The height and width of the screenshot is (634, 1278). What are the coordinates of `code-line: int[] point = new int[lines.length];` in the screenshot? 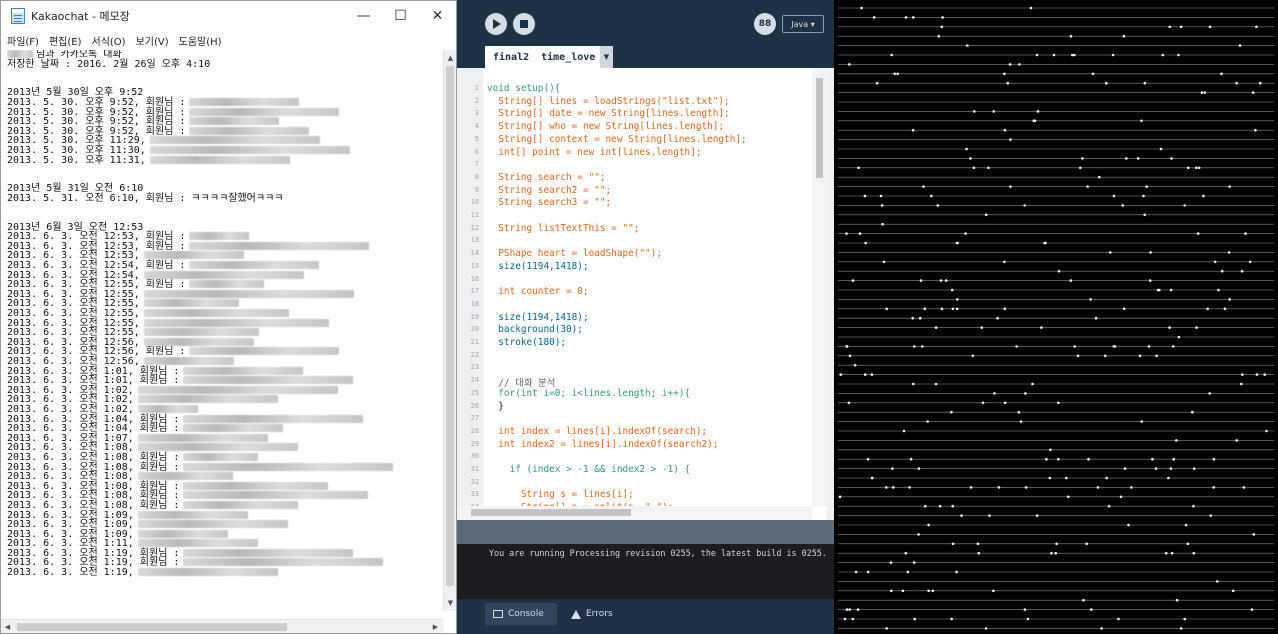 It's located at (594, 152).